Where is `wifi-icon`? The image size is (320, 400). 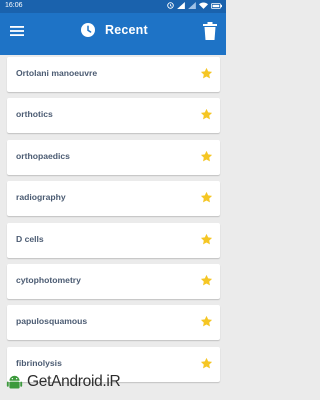
wifi-icon is located at coordinates (203, 6).